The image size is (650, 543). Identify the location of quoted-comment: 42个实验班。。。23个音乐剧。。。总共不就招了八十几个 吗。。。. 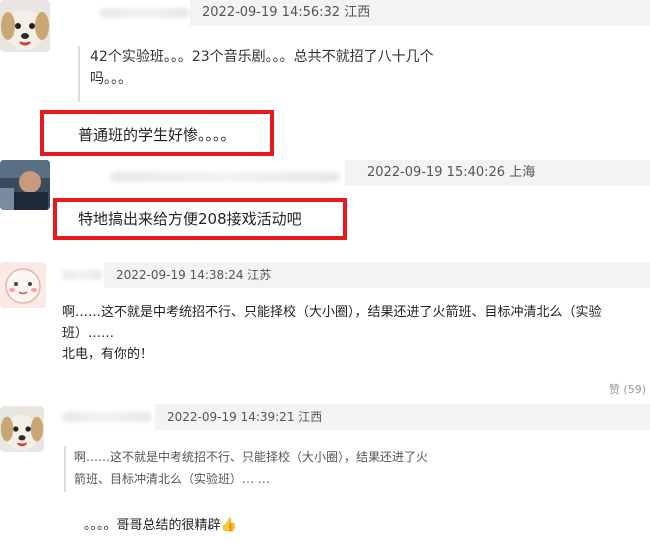
(354, 74).